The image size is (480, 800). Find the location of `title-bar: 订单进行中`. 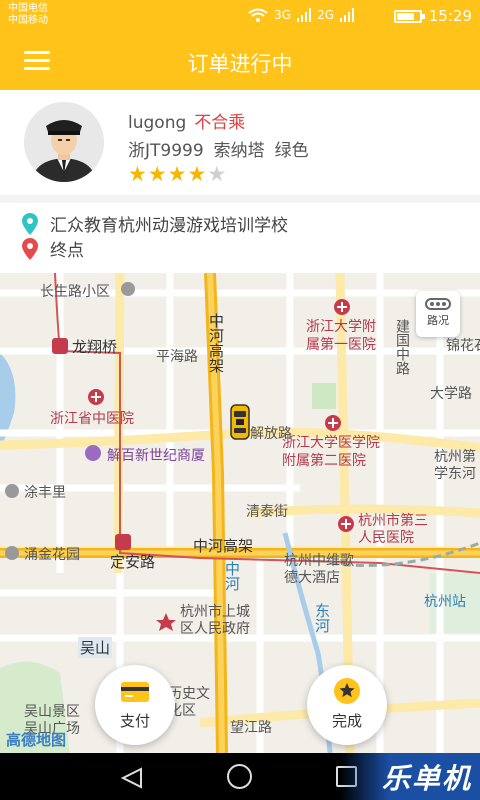

title-bar: 订单进行中 is located at coordinates (240, 61).